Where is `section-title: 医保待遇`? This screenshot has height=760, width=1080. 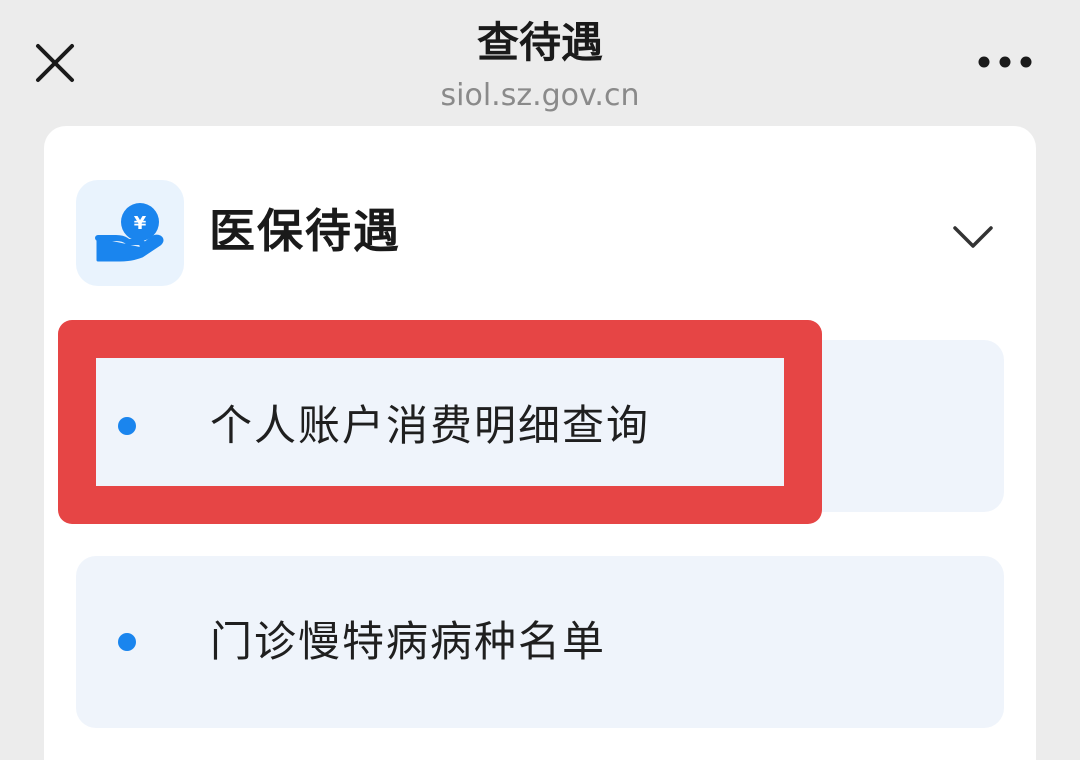
section-title: 医保待遇 is located at coordinates (305, 231).